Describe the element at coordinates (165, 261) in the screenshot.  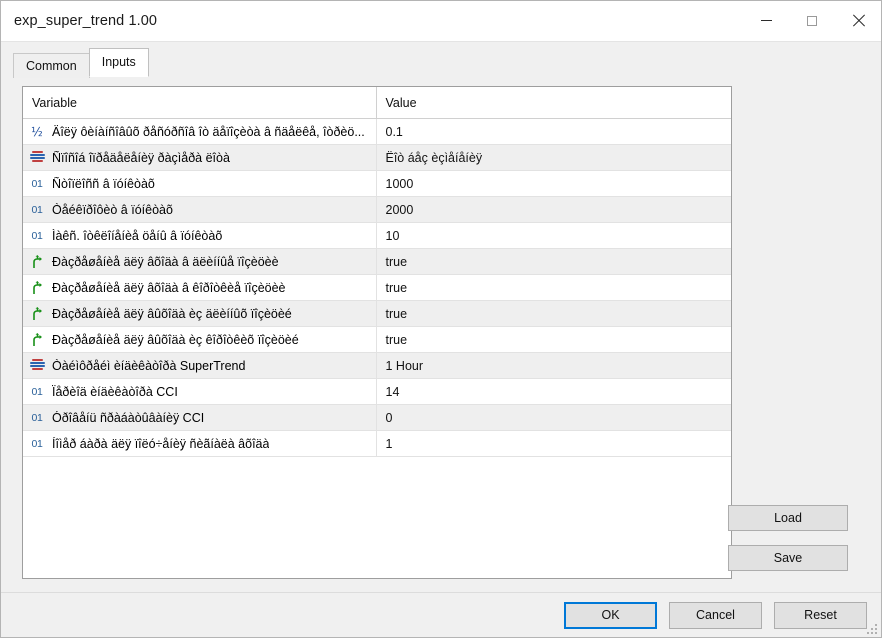
I see `variable-label: Ðàçðåøåíèå äëÿ âõîäà â äëèííûå ïîçèöèè` at that location.